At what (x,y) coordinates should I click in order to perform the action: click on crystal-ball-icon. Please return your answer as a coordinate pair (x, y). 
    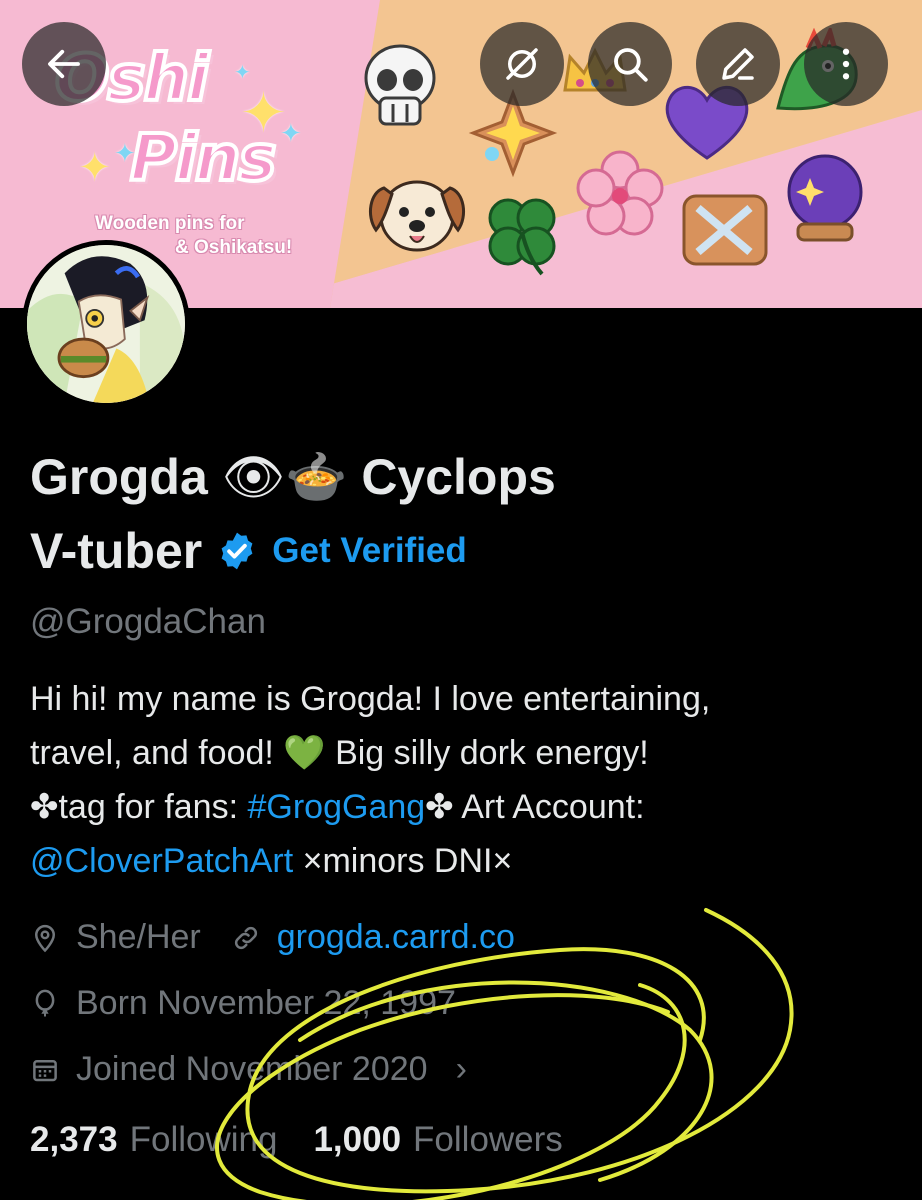
    Looking at the image, I should click on (825, 198).